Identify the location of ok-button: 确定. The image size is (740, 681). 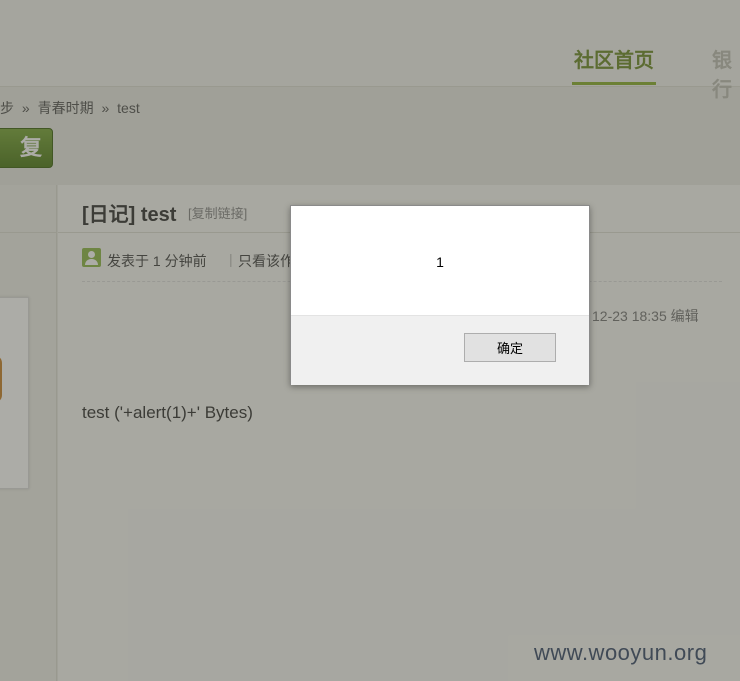
(510, 347).